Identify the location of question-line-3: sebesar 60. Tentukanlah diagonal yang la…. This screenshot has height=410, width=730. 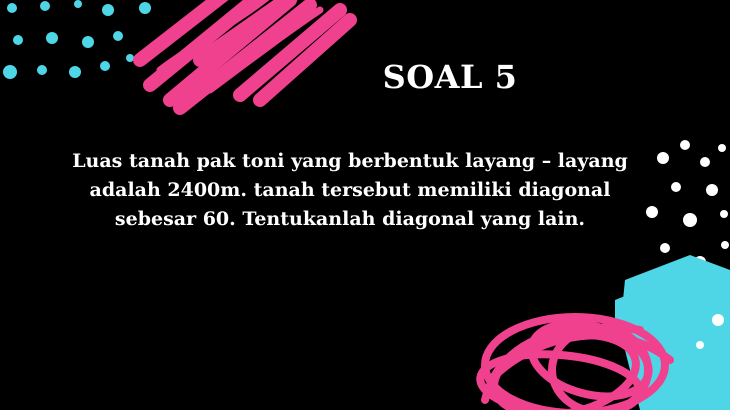
(350, 219).